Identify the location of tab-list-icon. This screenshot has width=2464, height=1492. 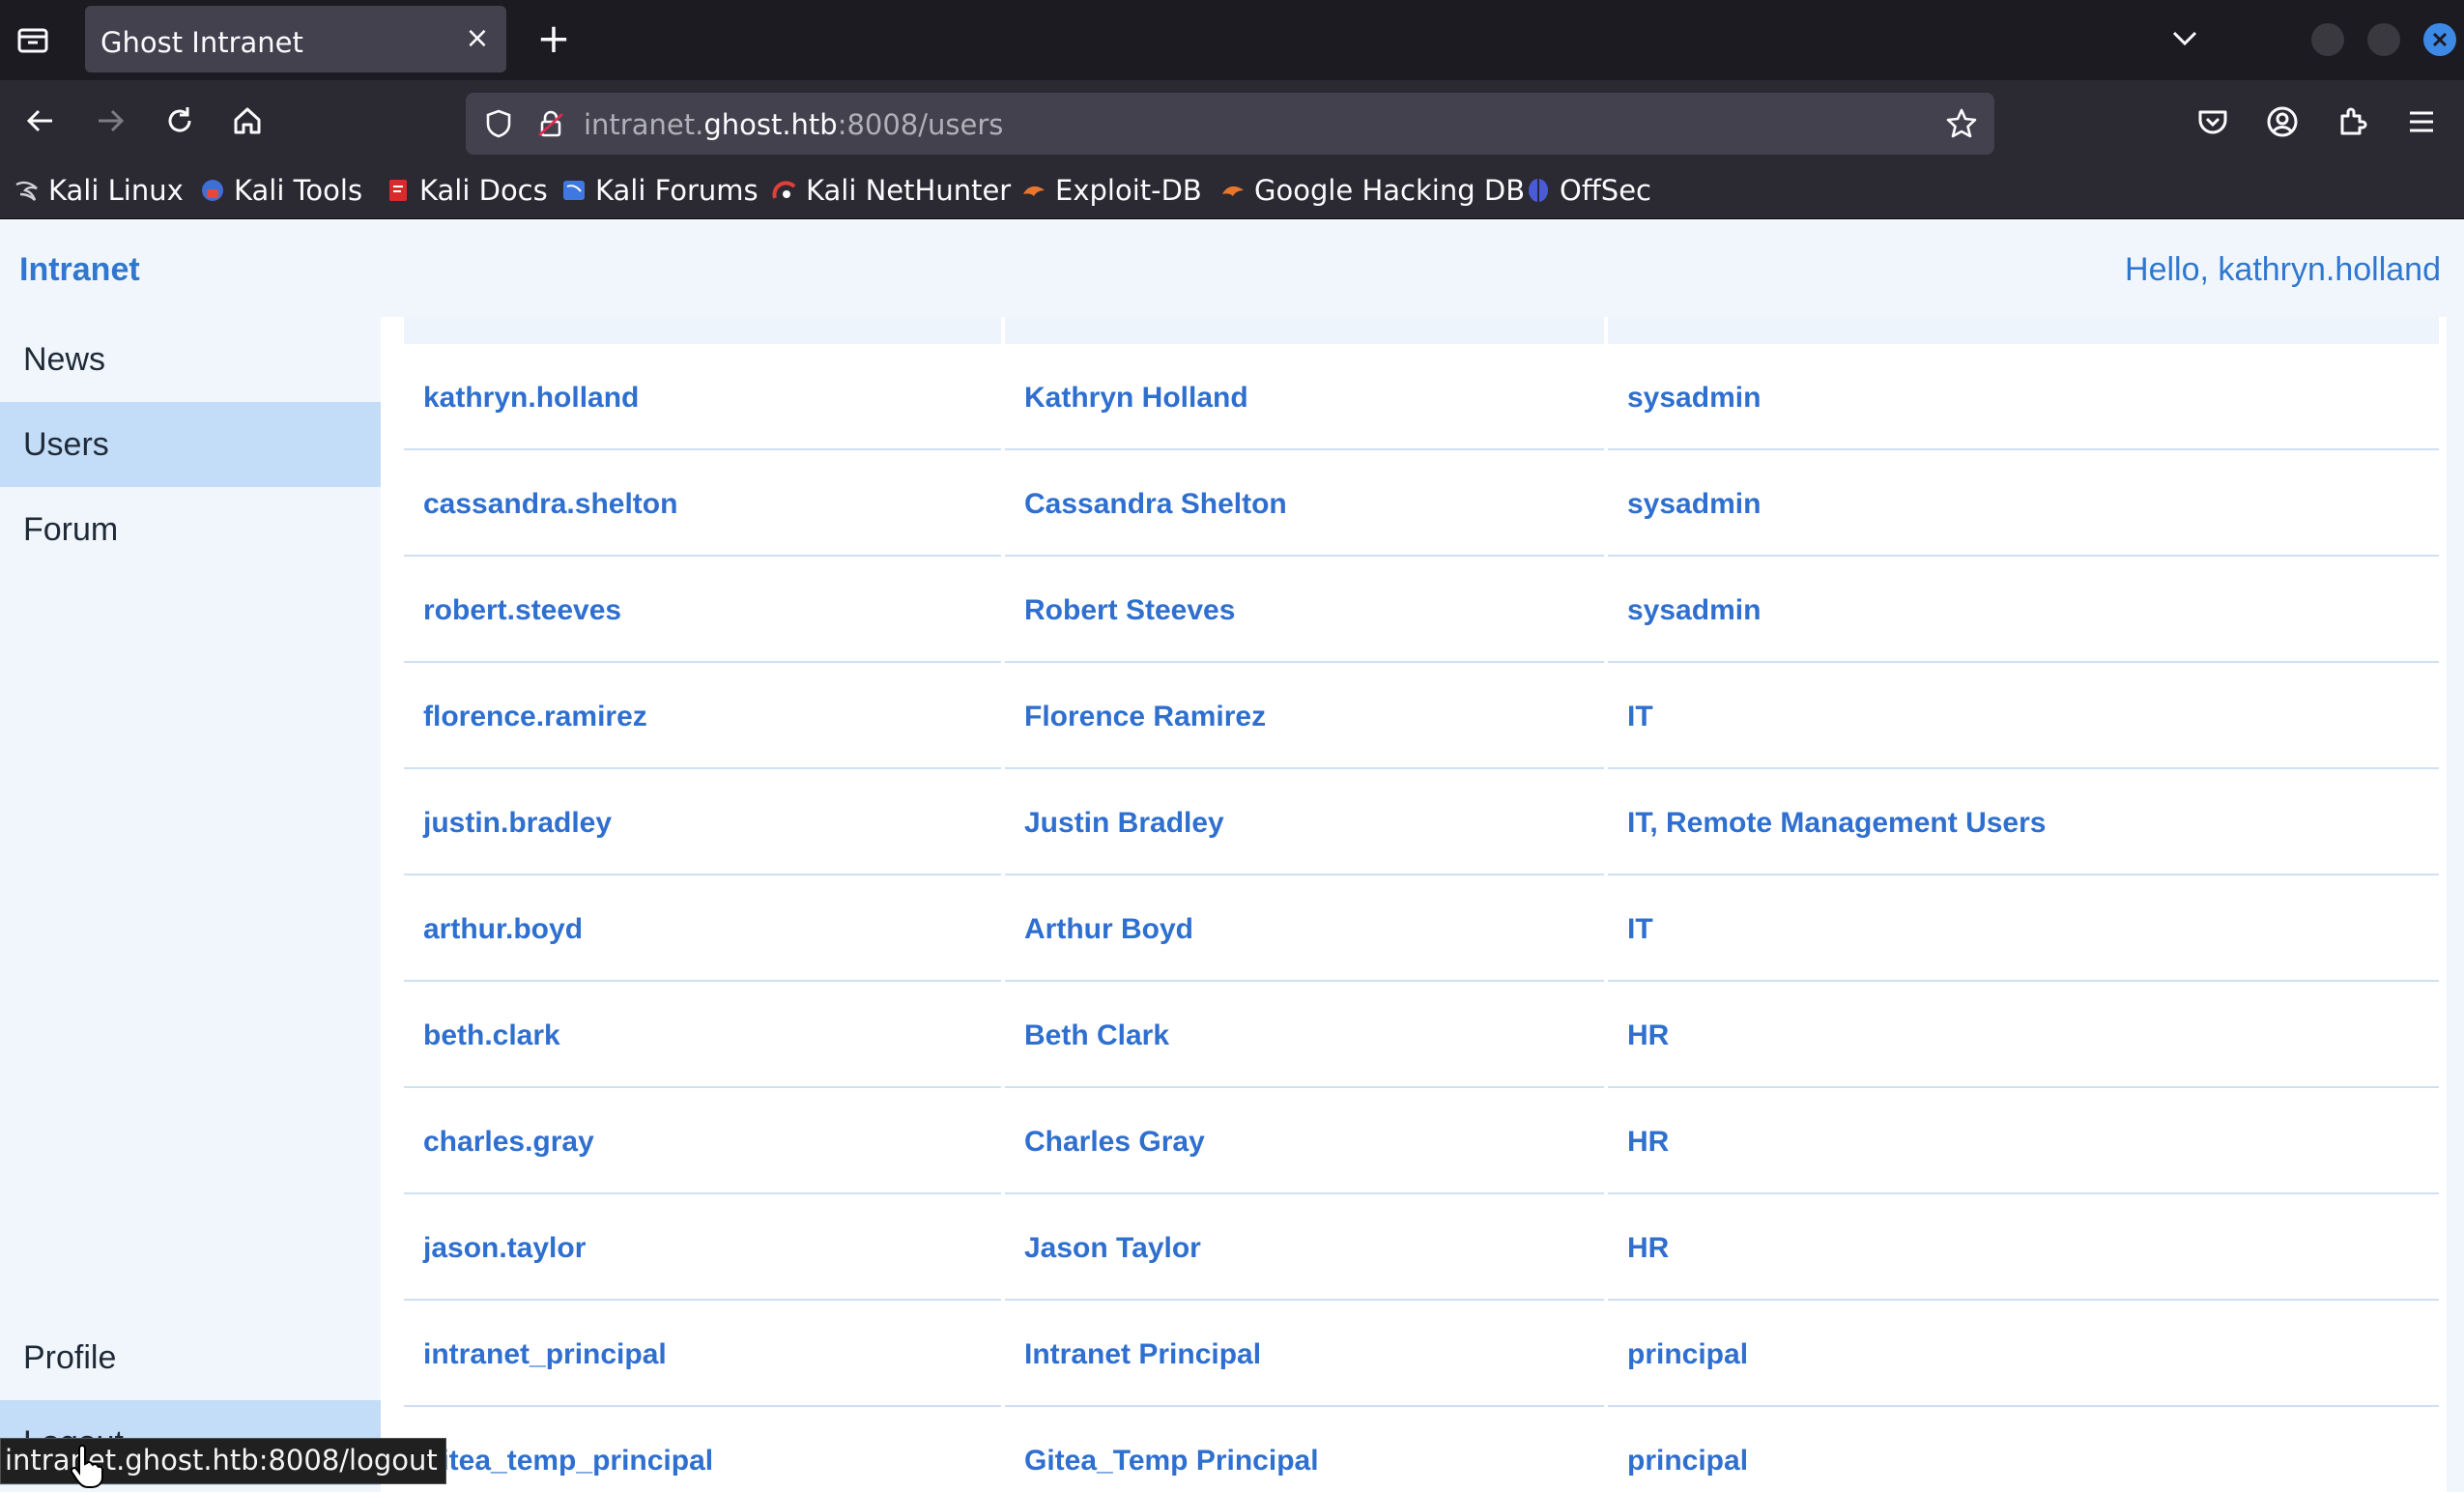
(33, 38).